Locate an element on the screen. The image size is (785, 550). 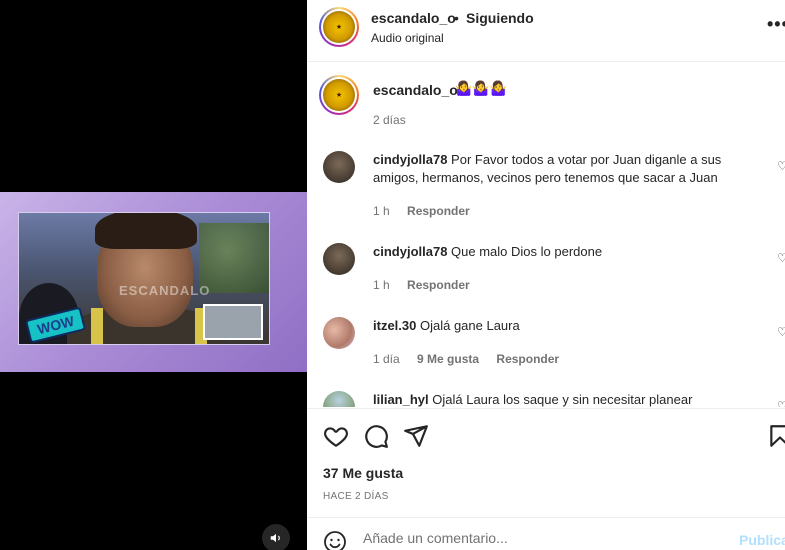
like-heart-icon is located at coordinates (336, 436).